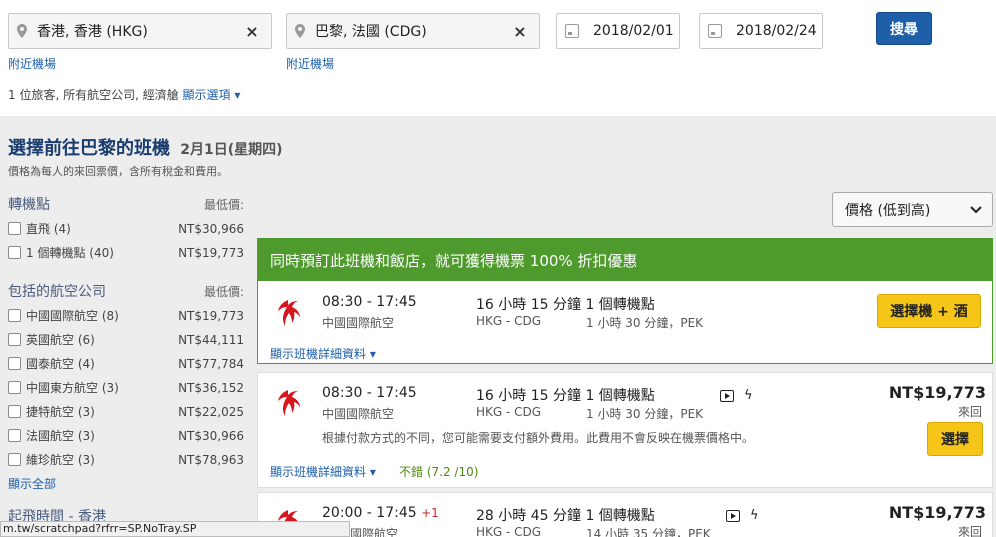 This screenshot has width=996, height=537. I want to click on filter-price: NT$44,111, so click(211, 339).